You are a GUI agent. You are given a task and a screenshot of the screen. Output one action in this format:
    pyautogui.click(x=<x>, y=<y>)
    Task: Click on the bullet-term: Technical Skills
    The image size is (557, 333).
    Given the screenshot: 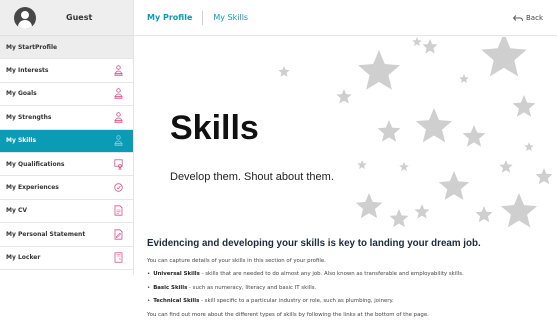 What is the action you would take?
    pyautogui.click(x=176, y=301)
    